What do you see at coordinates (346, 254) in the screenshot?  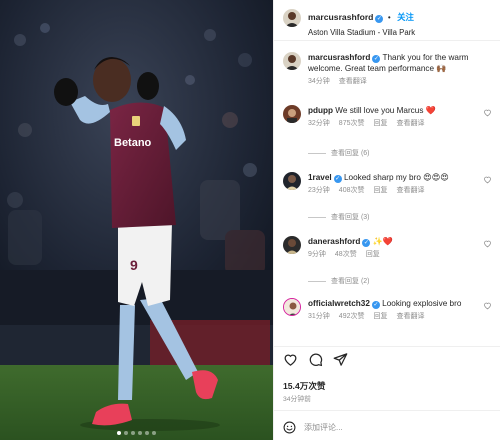 I see `comment-likes: 48次赞` at bounding box center [346, 254].